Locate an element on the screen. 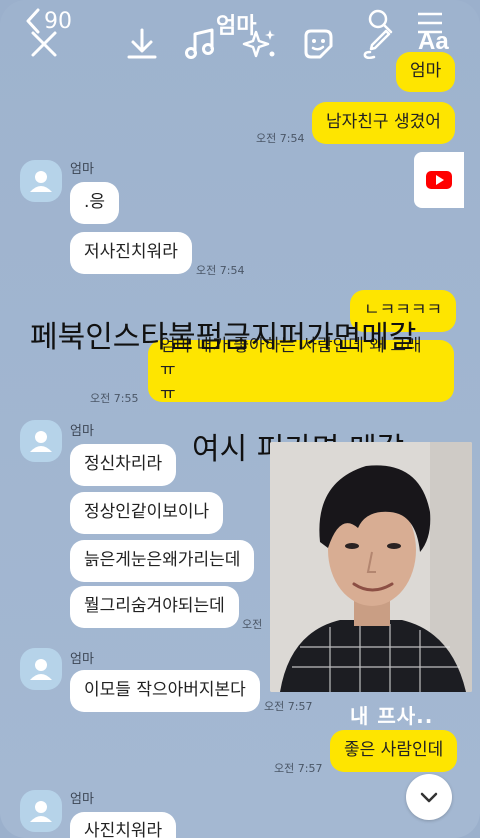 This screenshot has height=838, width=480. their-message: 사진치워라 is located at coordinates (123, 825).